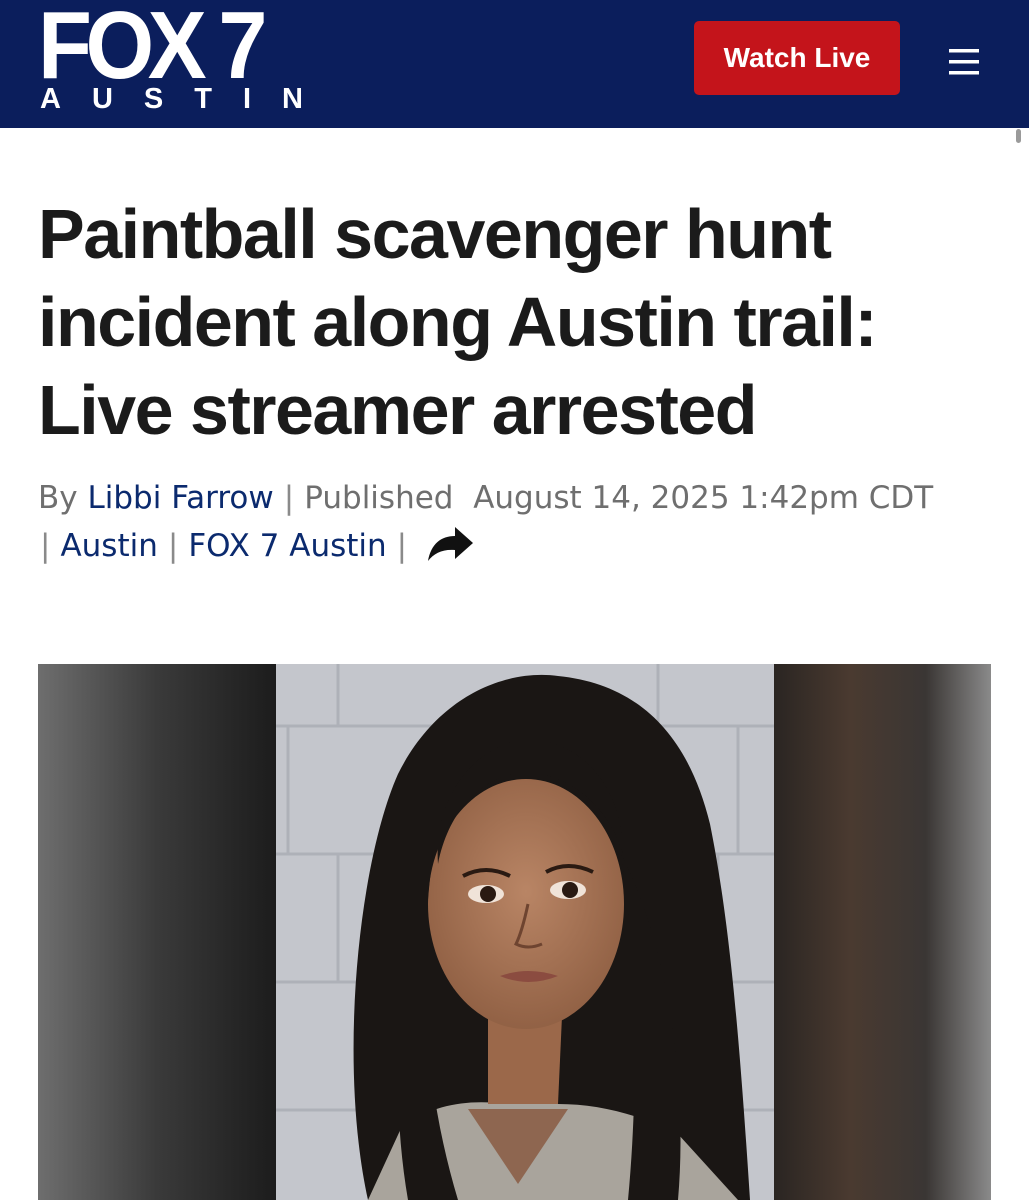  I want to click on page-scrollbar, so click(1022, 664).